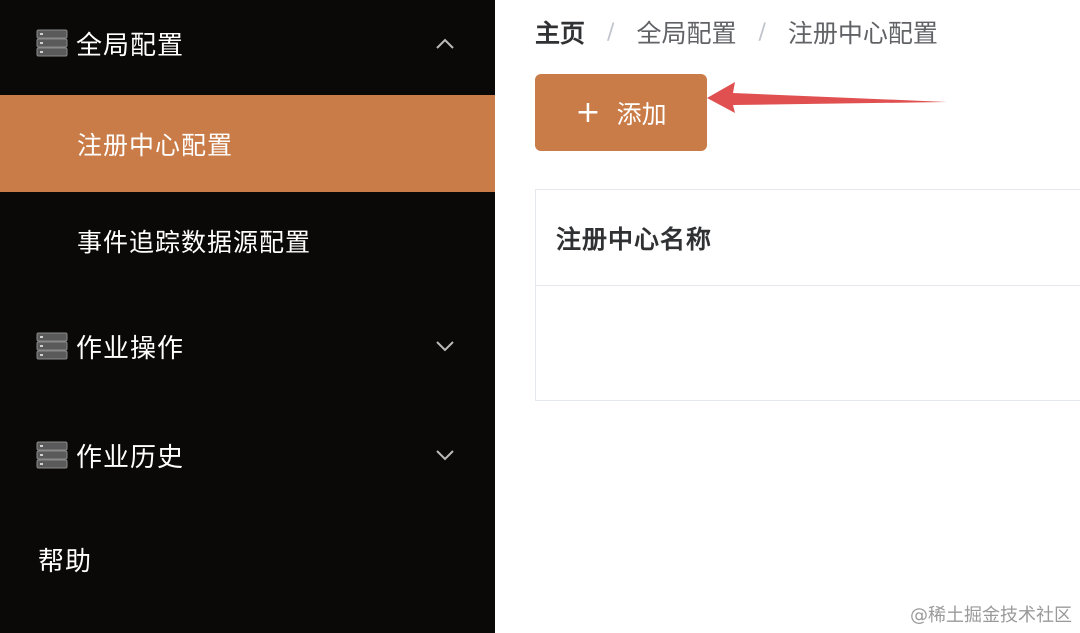 Image resolution: width=1080 pixels, height=633 pixels. What do you see at coordinates (155, 145) in the screenshot?
I see `sidebar-item-label: 注册中心配置` at bounding box center [155, 145].